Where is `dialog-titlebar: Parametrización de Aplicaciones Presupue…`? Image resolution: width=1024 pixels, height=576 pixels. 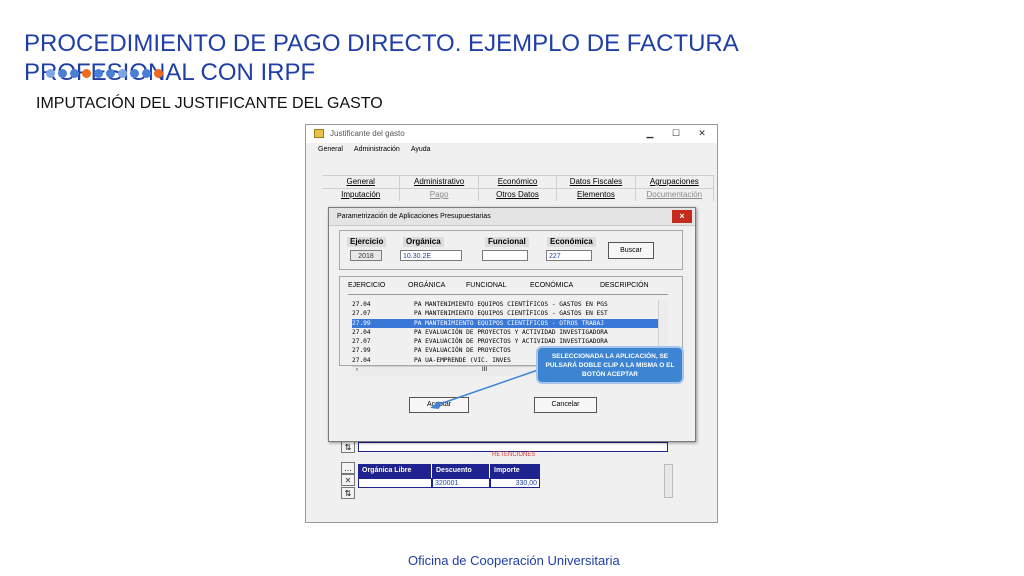
dialog-titlebar: Parametrización de Aplicaciones Presupue… is located at coordinates (512, 217).